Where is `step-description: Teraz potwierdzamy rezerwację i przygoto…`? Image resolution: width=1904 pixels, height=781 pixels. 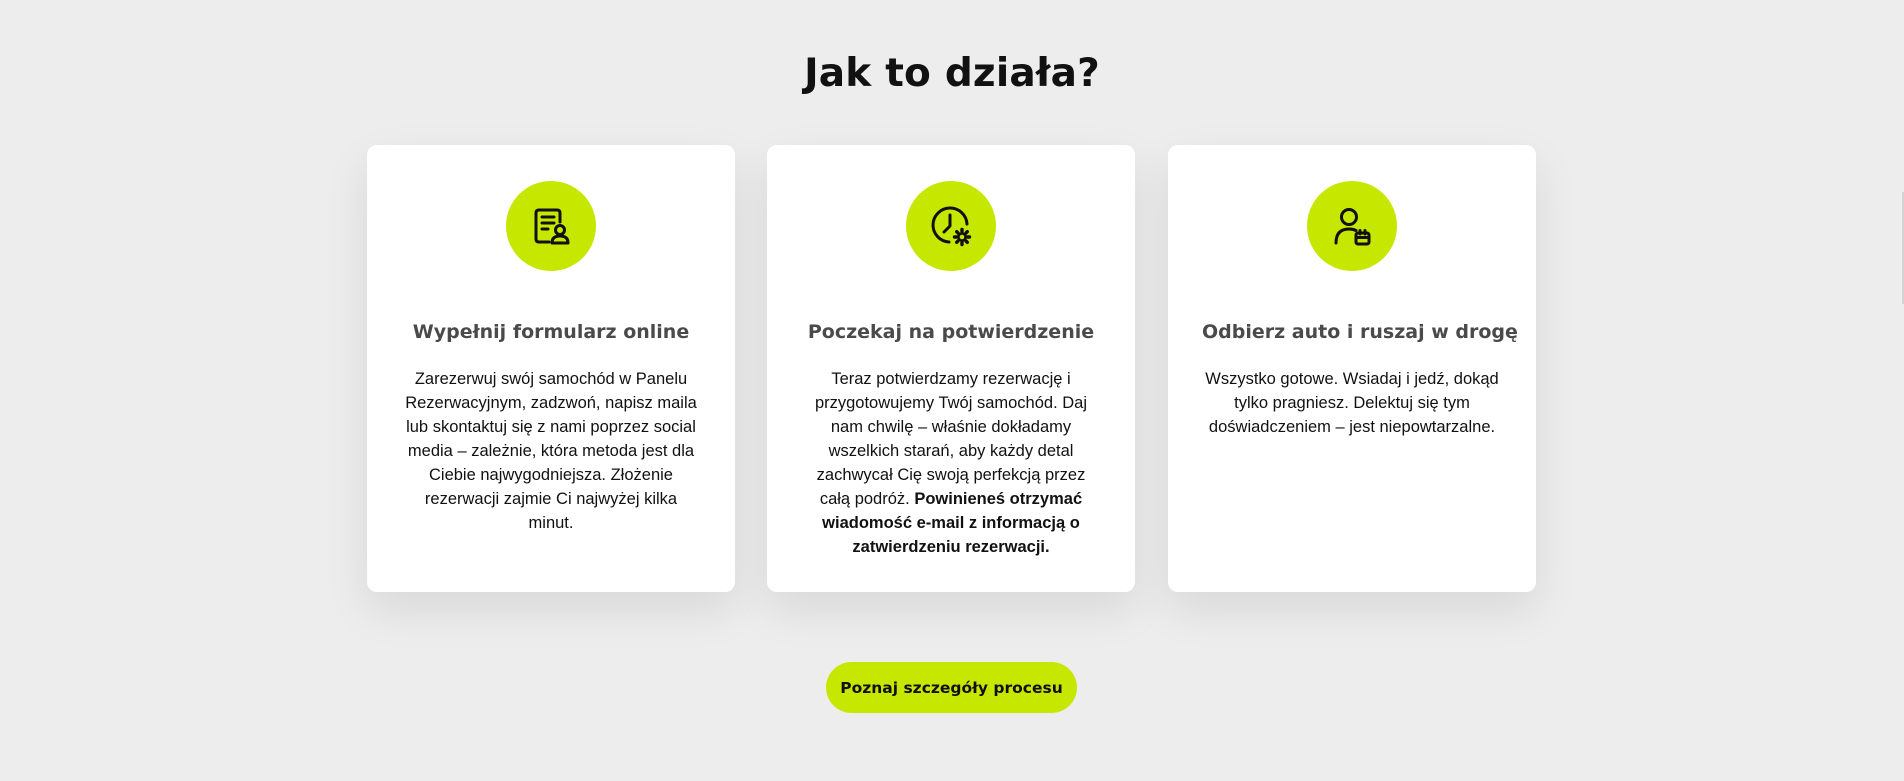
step-description: Teraz potwierdzamy rezerwację i przygoto… is located at coordinates (951, 463).